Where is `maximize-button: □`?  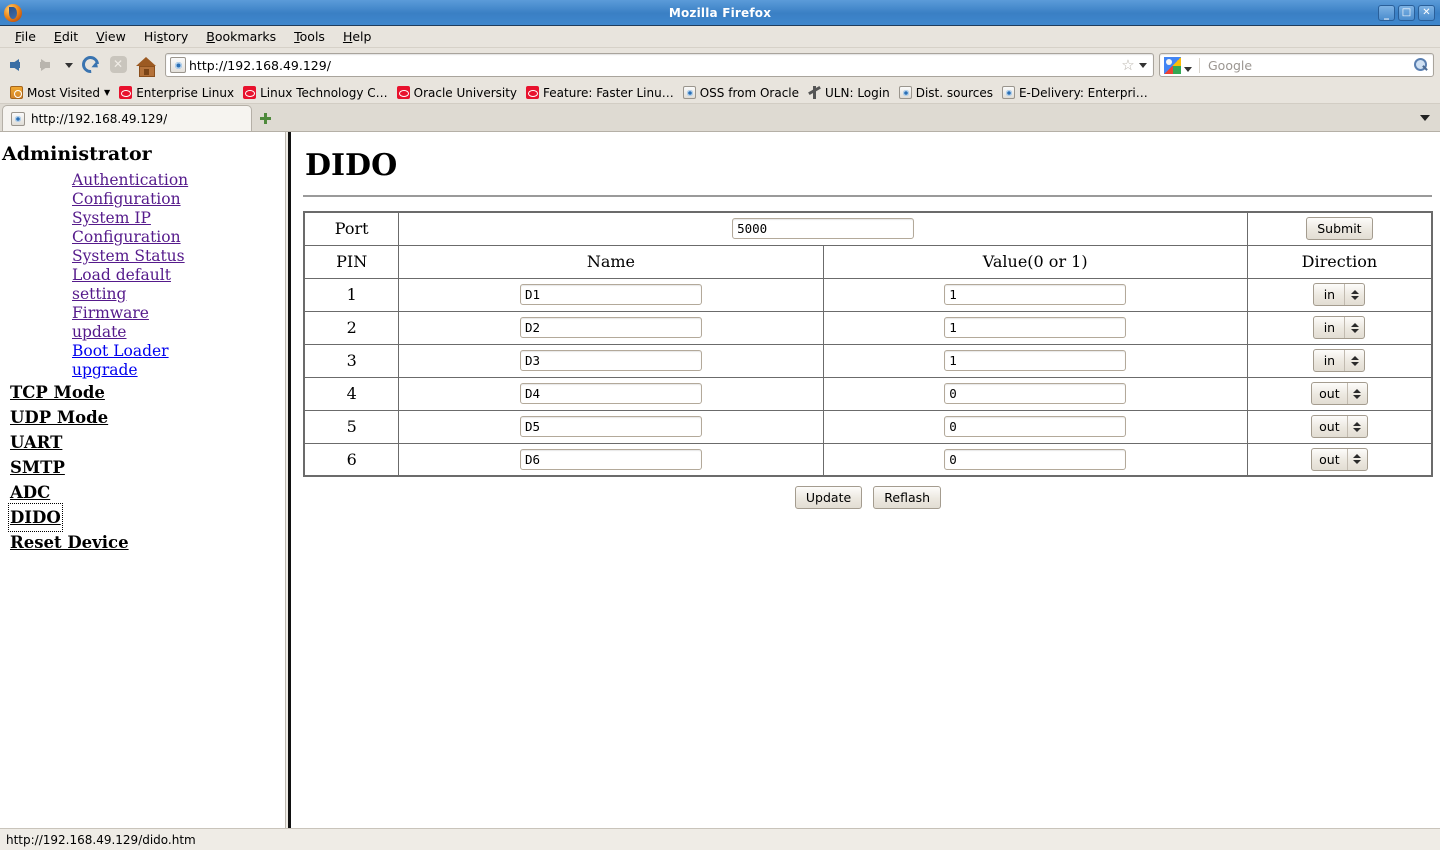
maximize-button: □ is located at coordinates (1406, 12).